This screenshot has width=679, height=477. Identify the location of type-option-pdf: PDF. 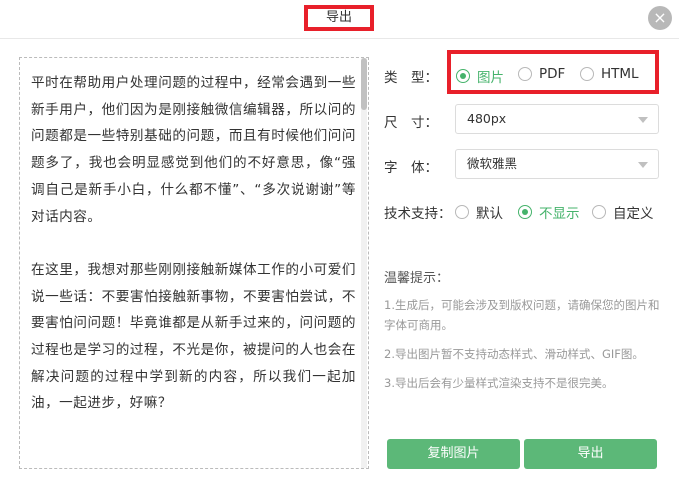
(541, 74).